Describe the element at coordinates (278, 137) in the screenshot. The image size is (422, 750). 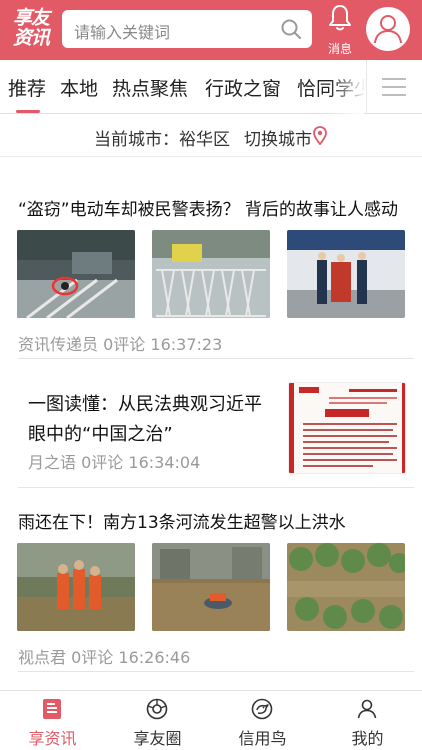
I see `switch-city-link: 切换城市` at that location.